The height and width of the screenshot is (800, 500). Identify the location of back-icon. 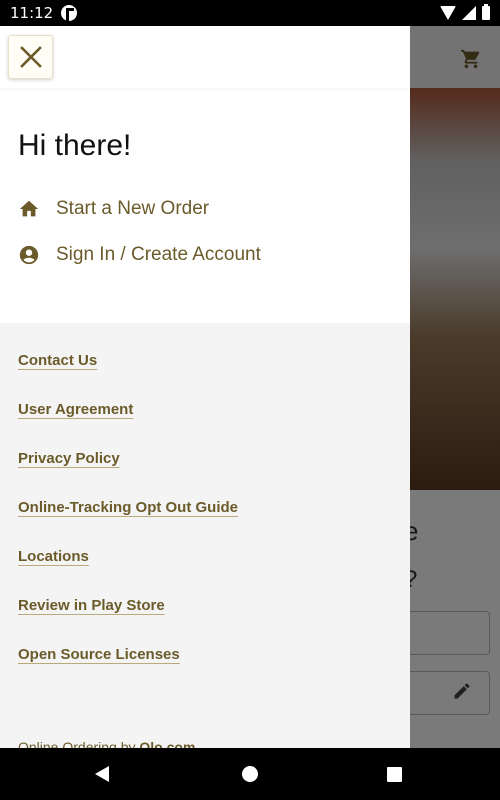
(102, 774).